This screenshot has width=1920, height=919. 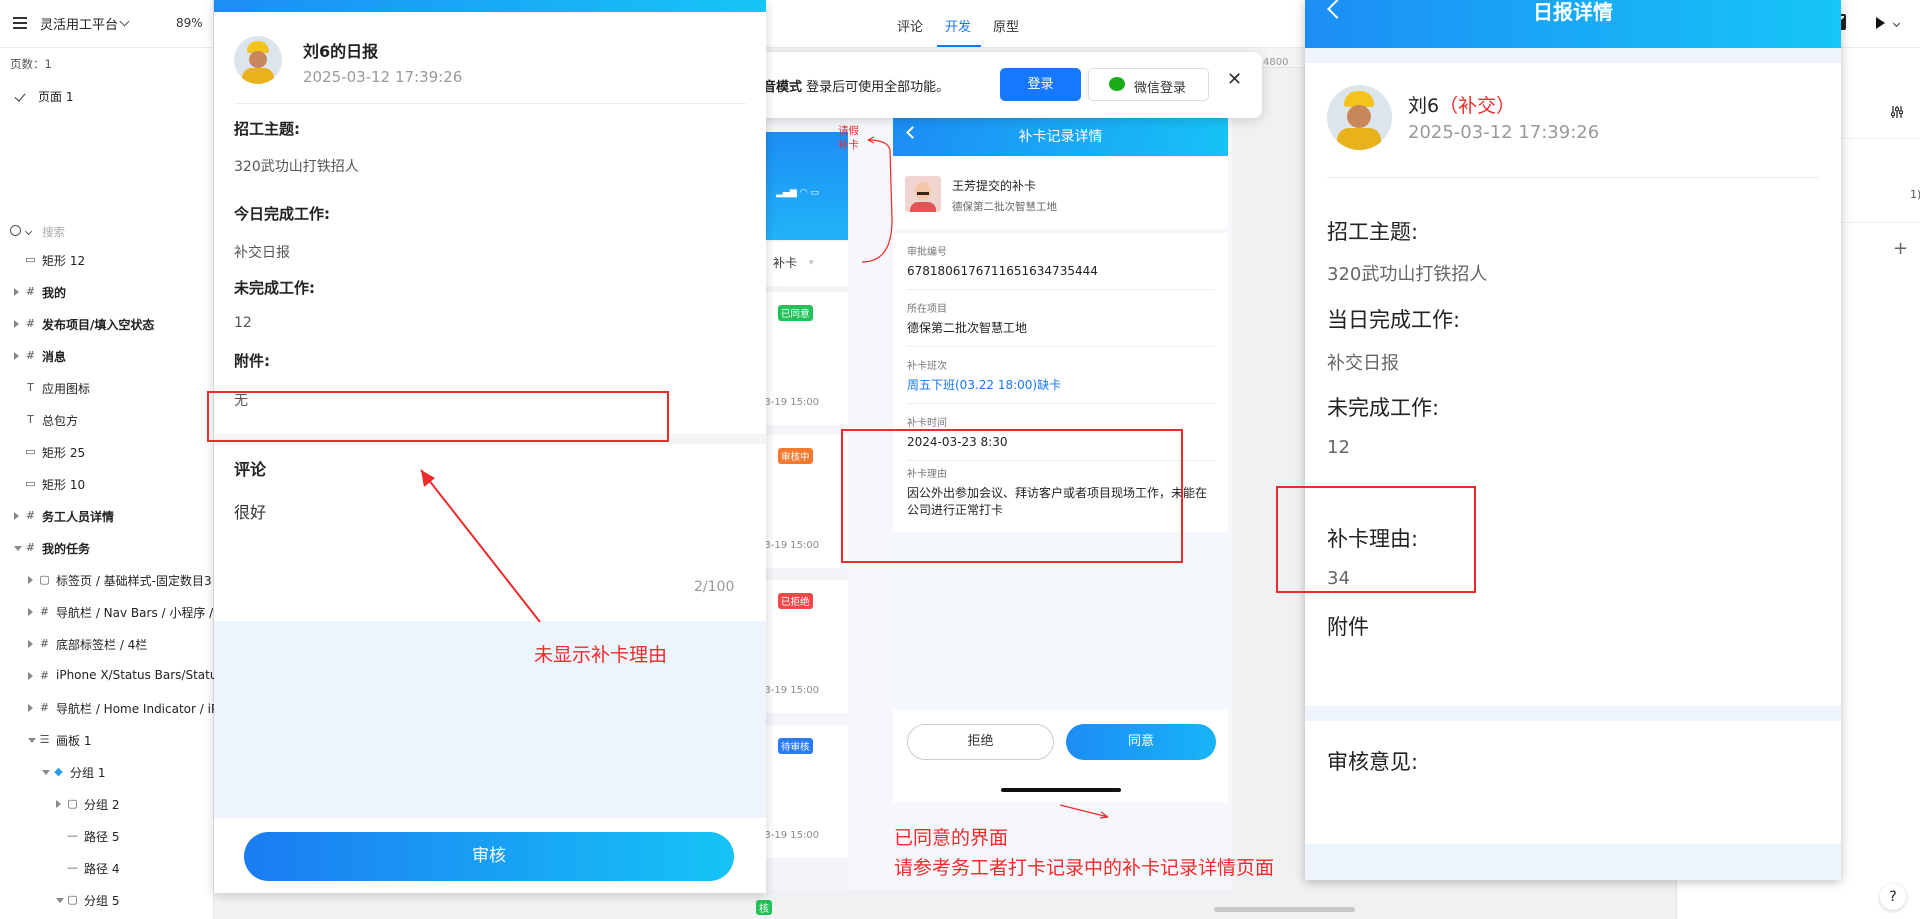 I want to click on wechat-login-label: 微信登录, so click(x=1160, y=88).